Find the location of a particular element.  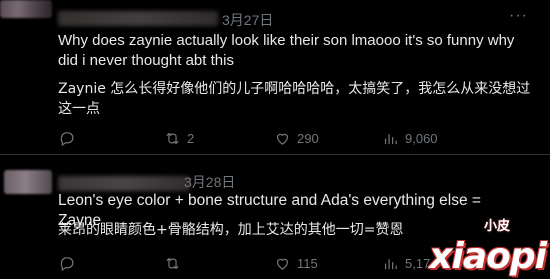

views-button: 9,060 is located at coordinates (410, 138).